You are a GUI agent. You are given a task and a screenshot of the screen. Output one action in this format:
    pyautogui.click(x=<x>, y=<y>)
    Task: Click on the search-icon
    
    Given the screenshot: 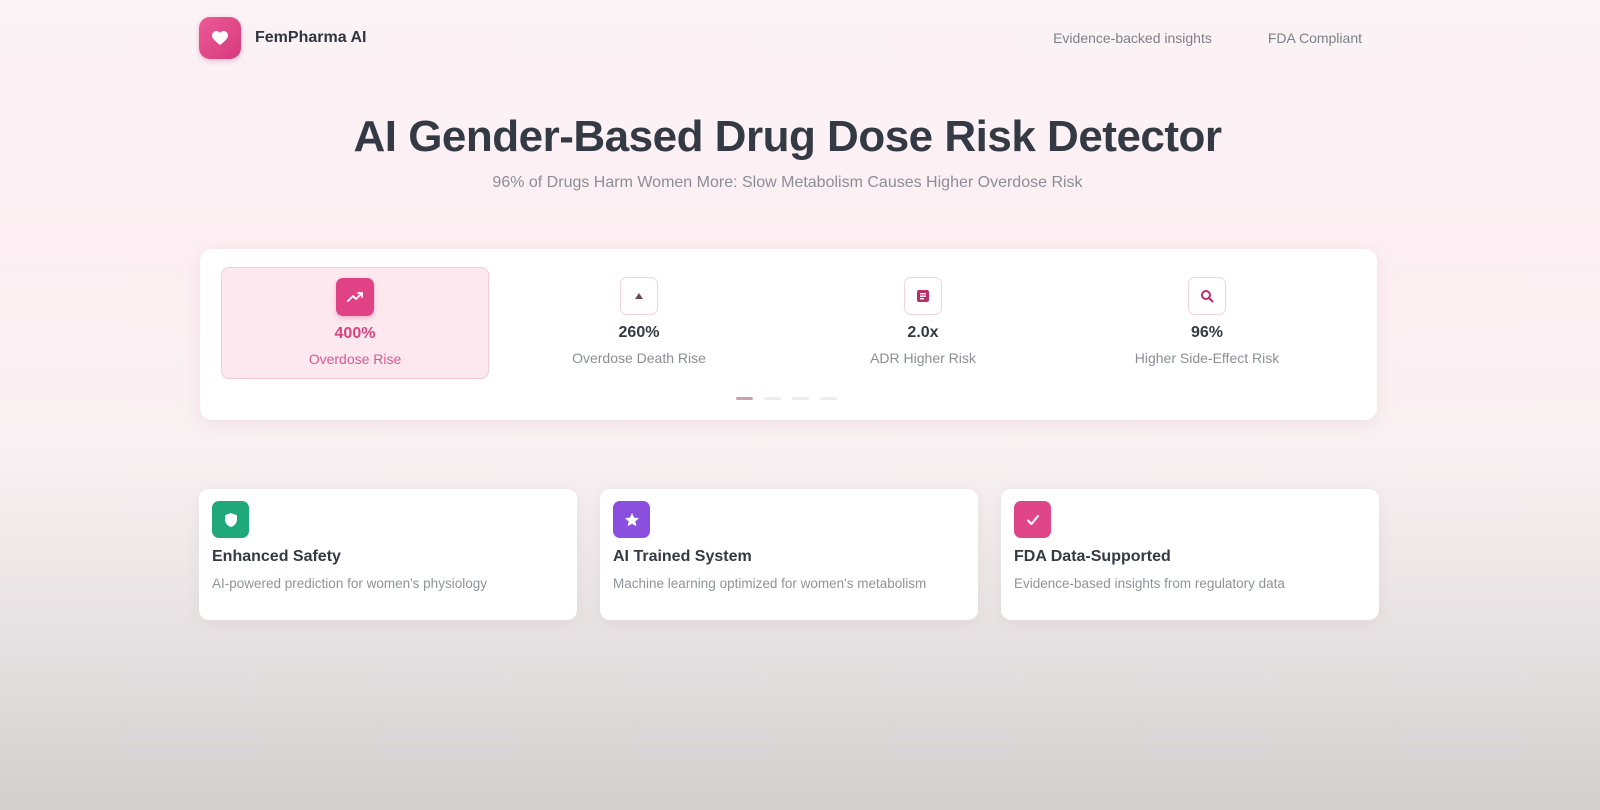 What is the action you would take?
    pyautogui.click(x=1207, y=296)
    